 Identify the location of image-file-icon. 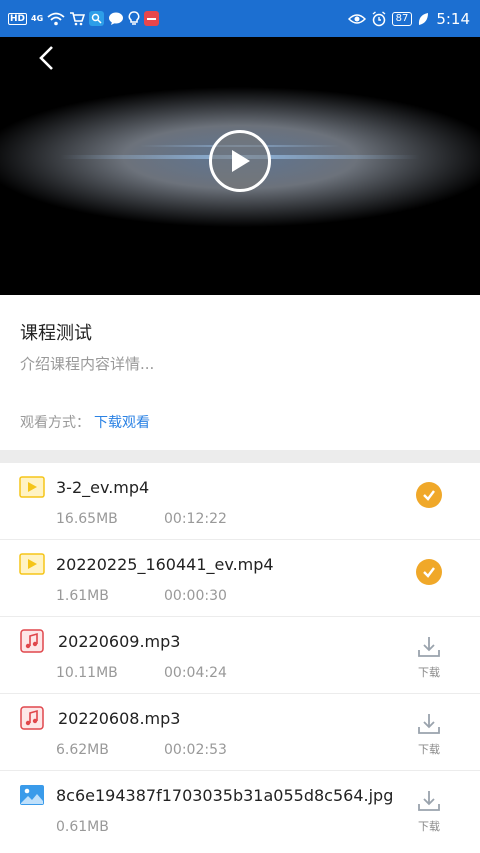
(32, 795).